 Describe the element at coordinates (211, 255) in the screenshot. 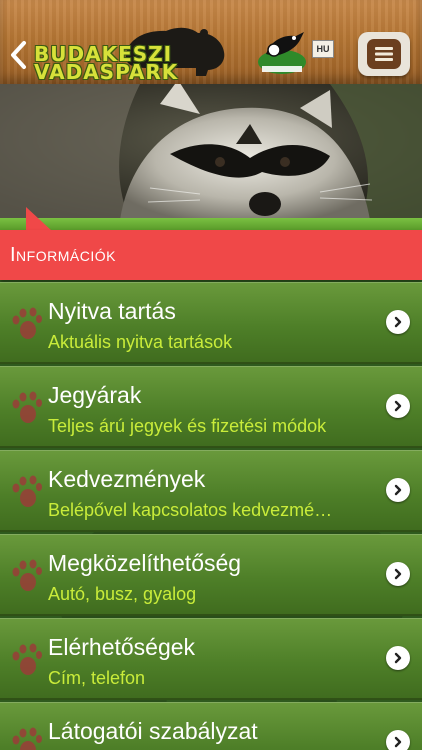

I see `section-header: Információk` at that location.